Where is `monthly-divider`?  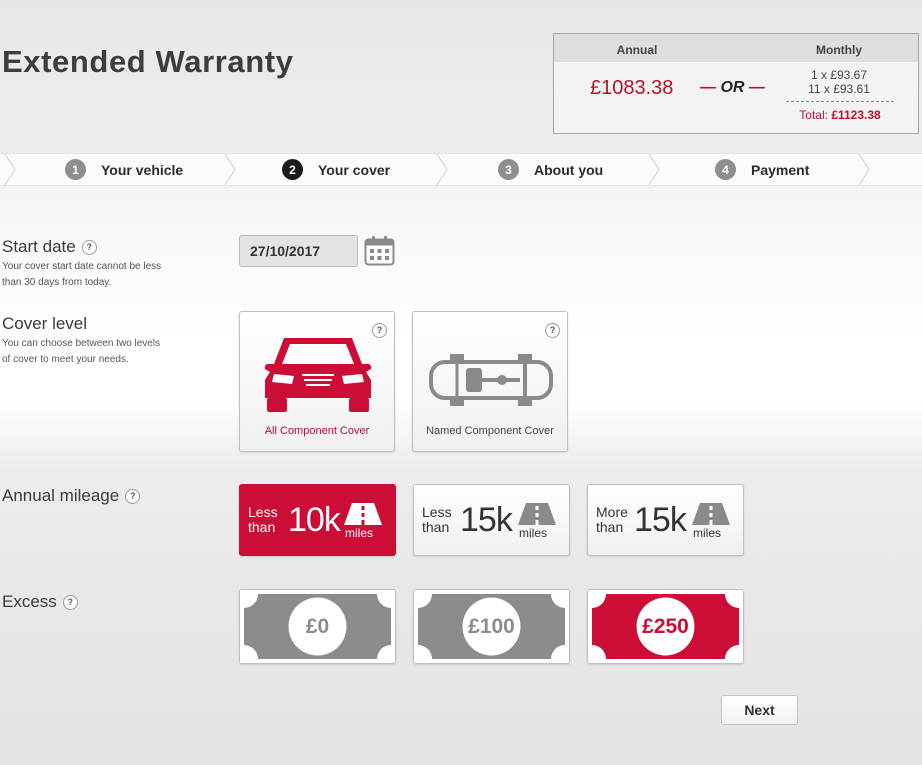
monthly-divider is located at coordinates (840, 101).